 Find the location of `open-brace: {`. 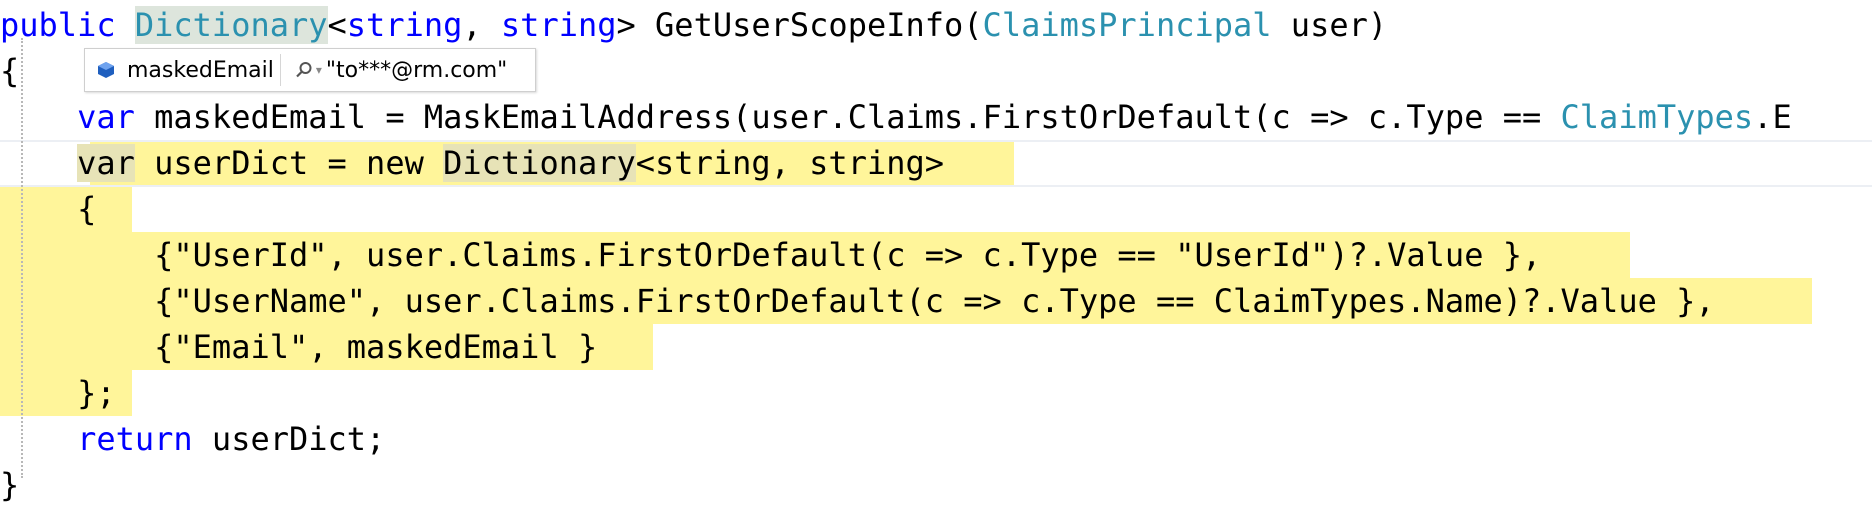

open-brace: { is located at coordinates (10, 71).